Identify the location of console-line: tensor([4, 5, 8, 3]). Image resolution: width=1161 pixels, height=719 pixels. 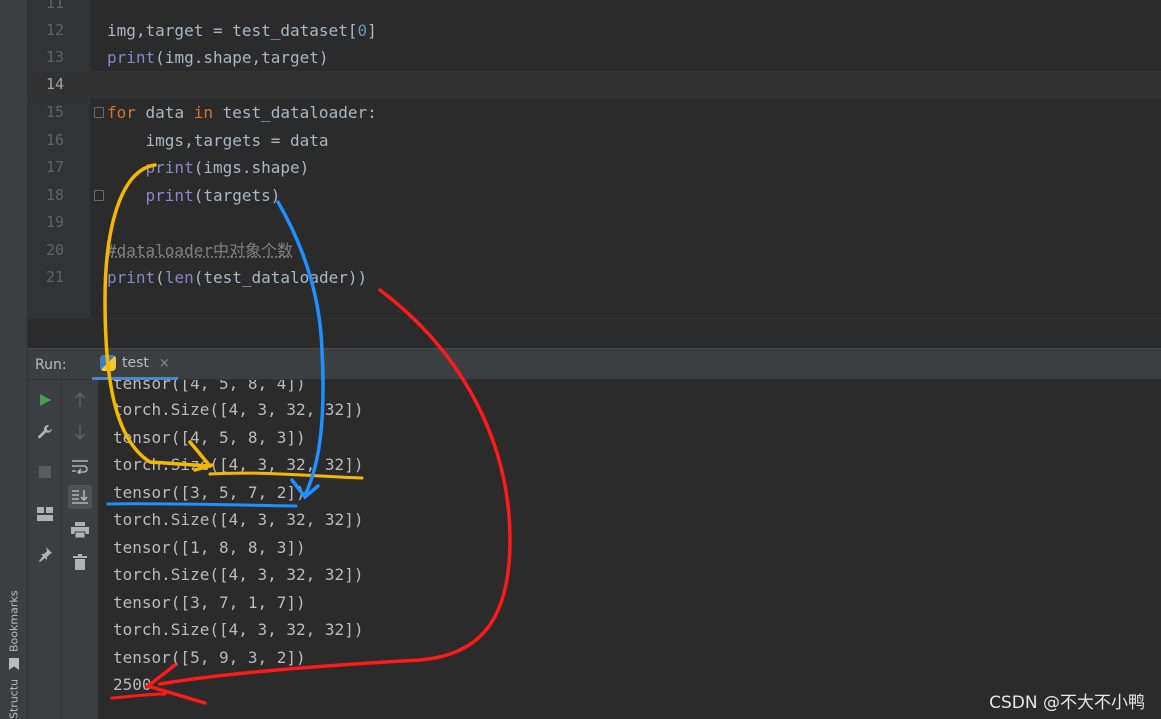
(209, 437).